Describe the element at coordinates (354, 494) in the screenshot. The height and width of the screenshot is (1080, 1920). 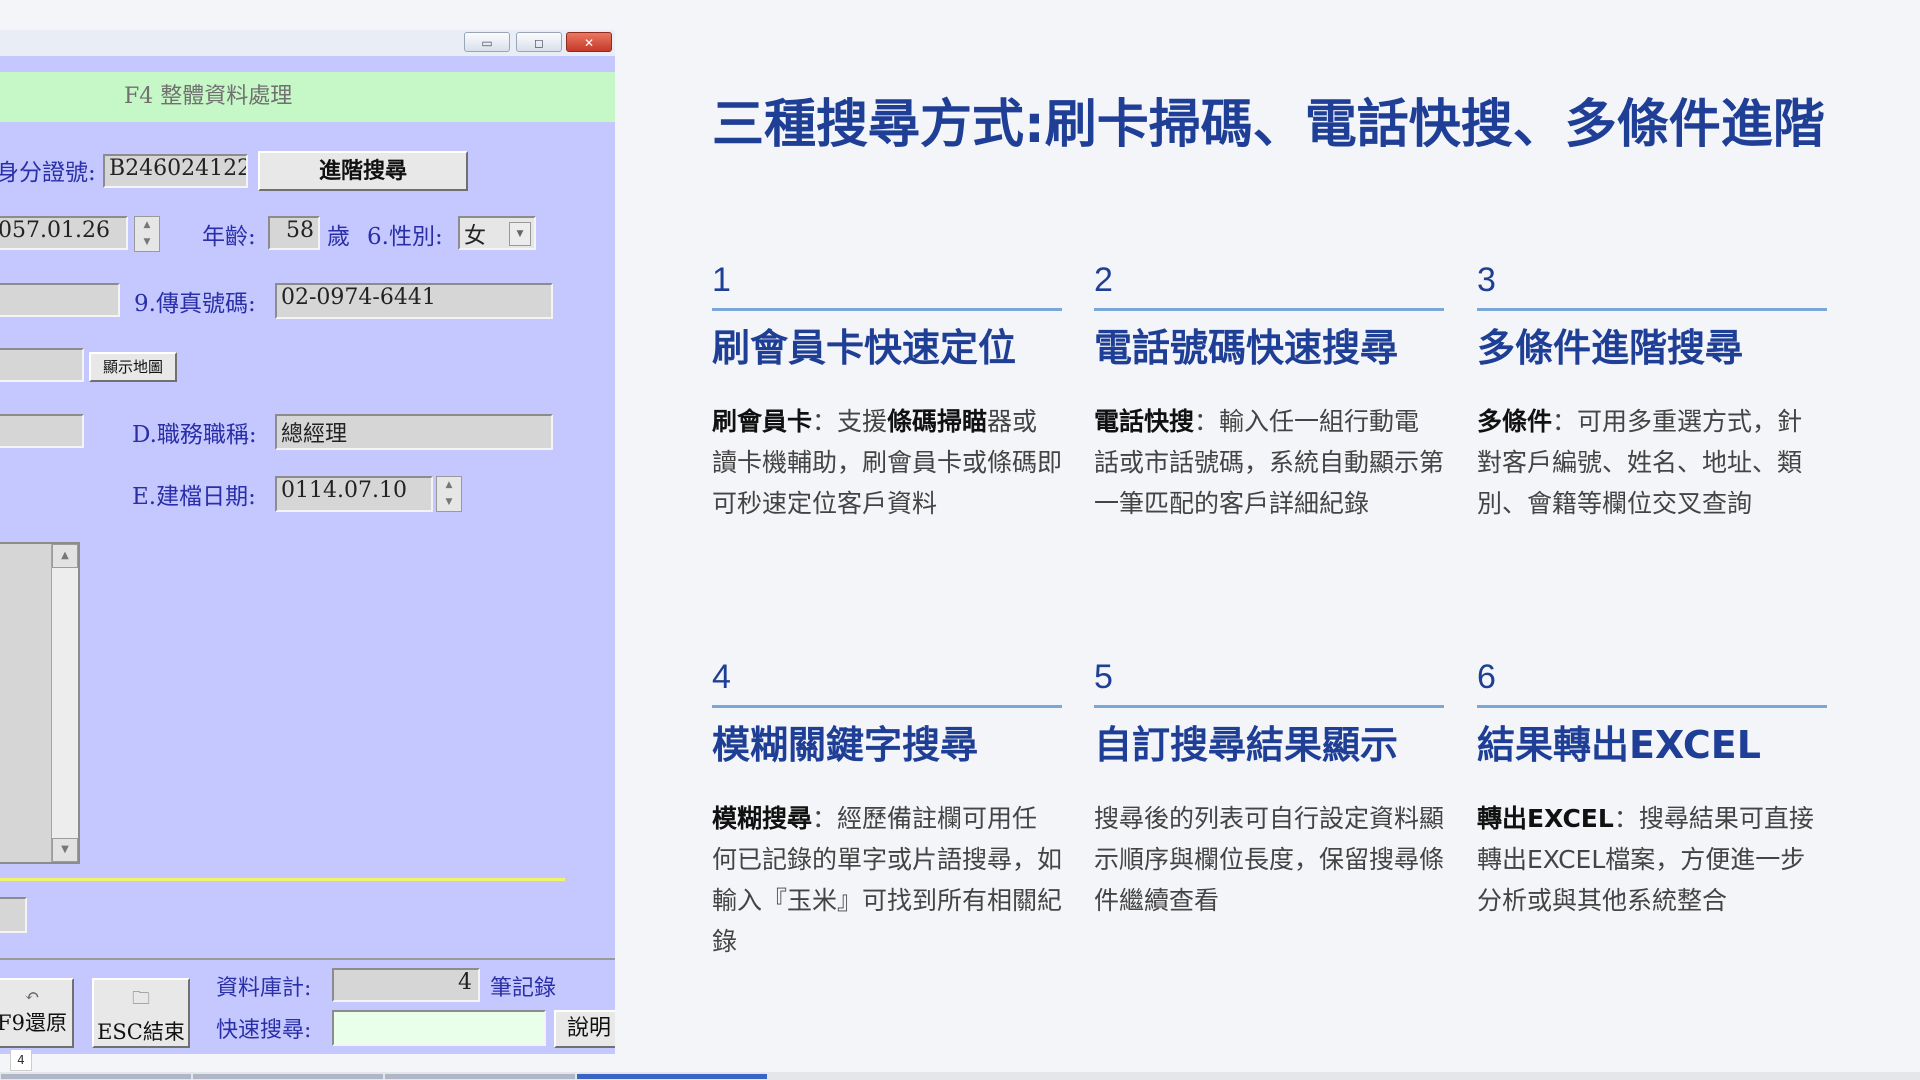
I see `created-date-field: 0114.07.10` at that location.